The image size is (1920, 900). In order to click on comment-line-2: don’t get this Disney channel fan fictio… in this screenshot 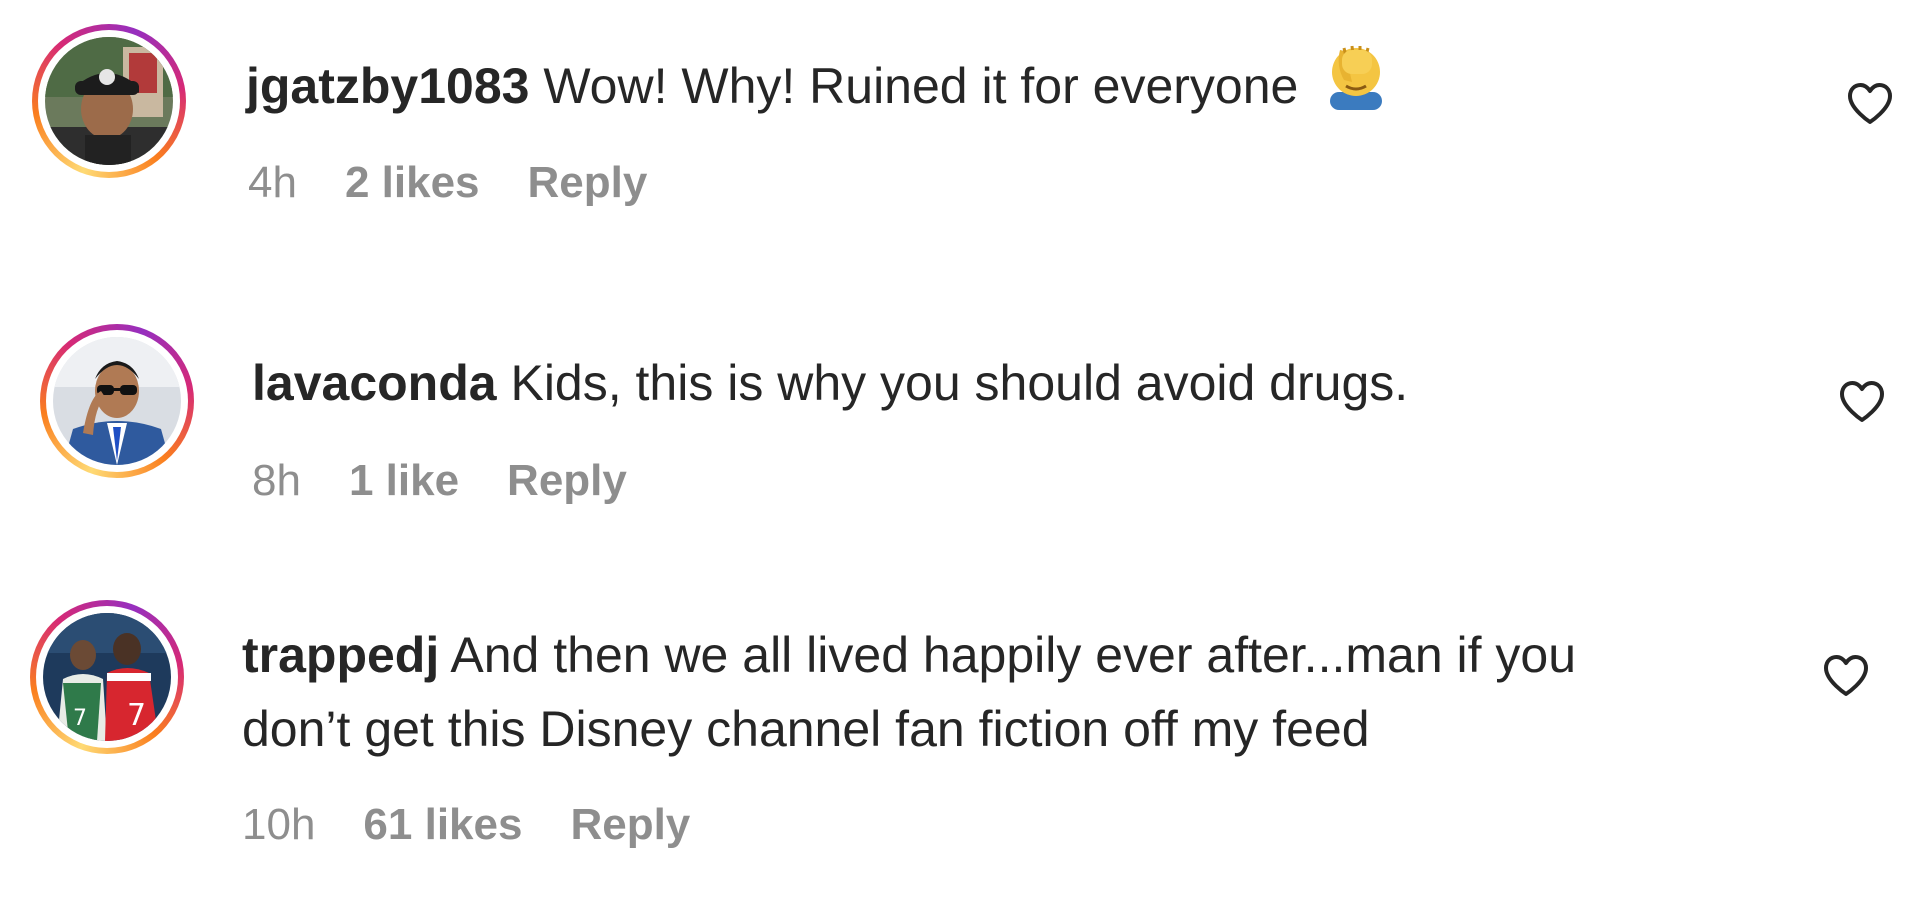, I will do `click(806, 729)`.